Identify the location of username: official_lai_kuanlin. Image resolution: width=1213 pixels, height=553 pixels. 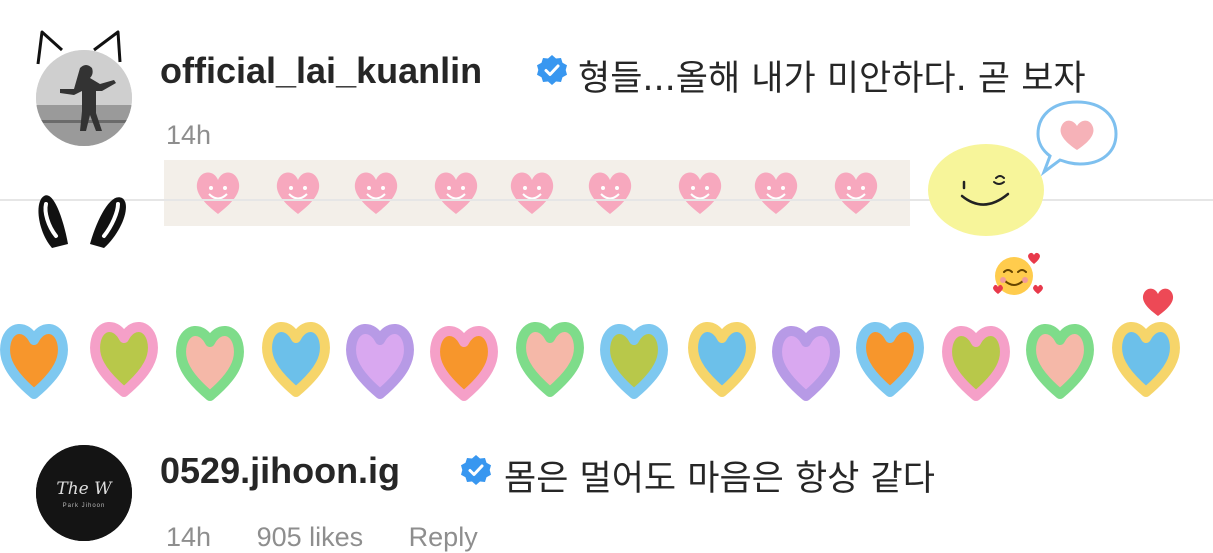
(321, 71).